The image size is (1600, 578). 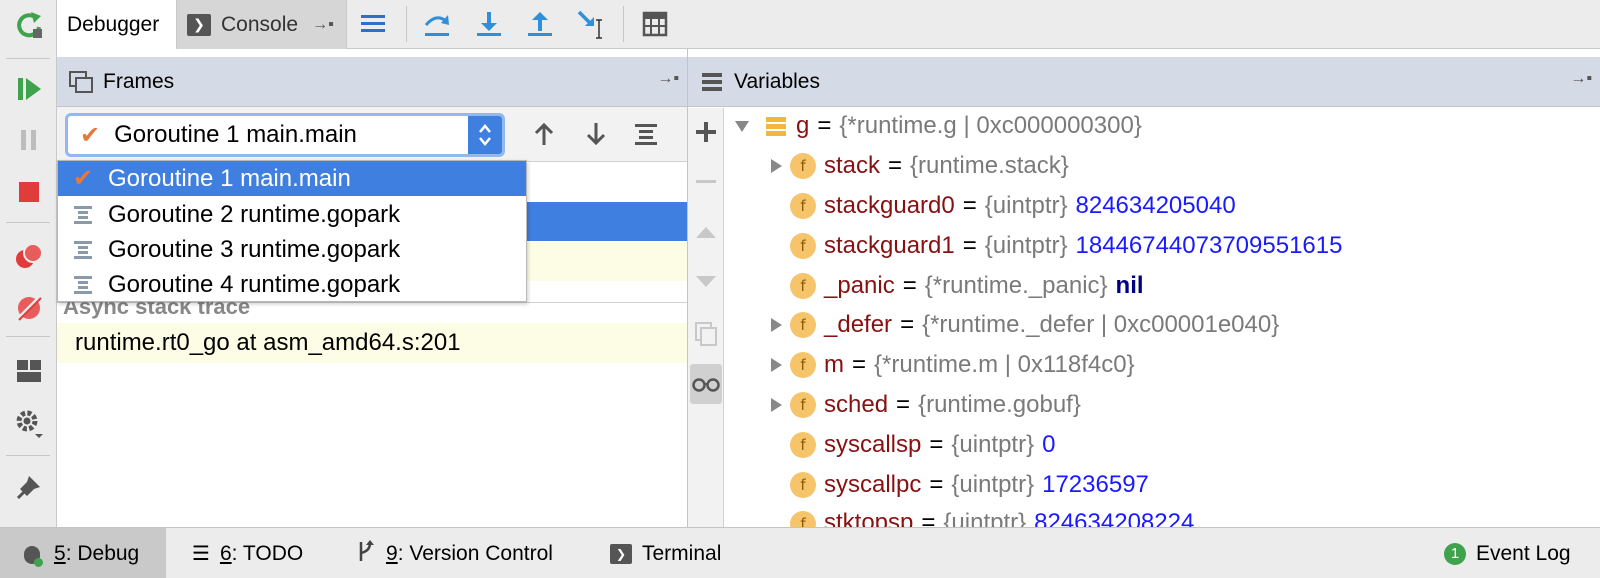 I want to click on variable-name: syscallsp, so click(x=873, y=444).